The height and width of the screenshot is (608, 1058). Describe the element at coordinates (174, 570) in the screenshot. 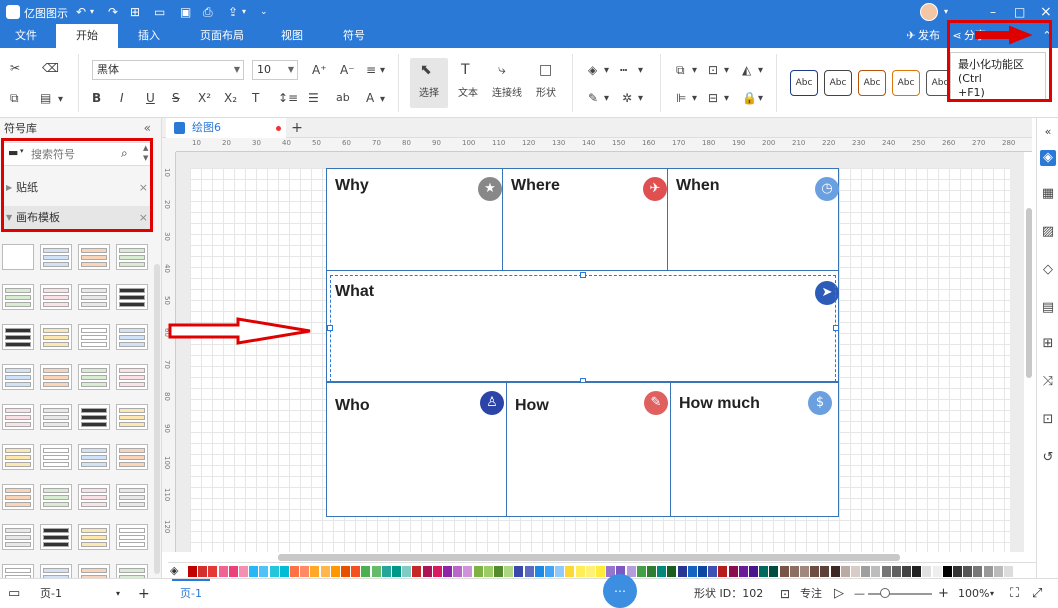

I see `paint-bucket-icon: ◈` at that location.